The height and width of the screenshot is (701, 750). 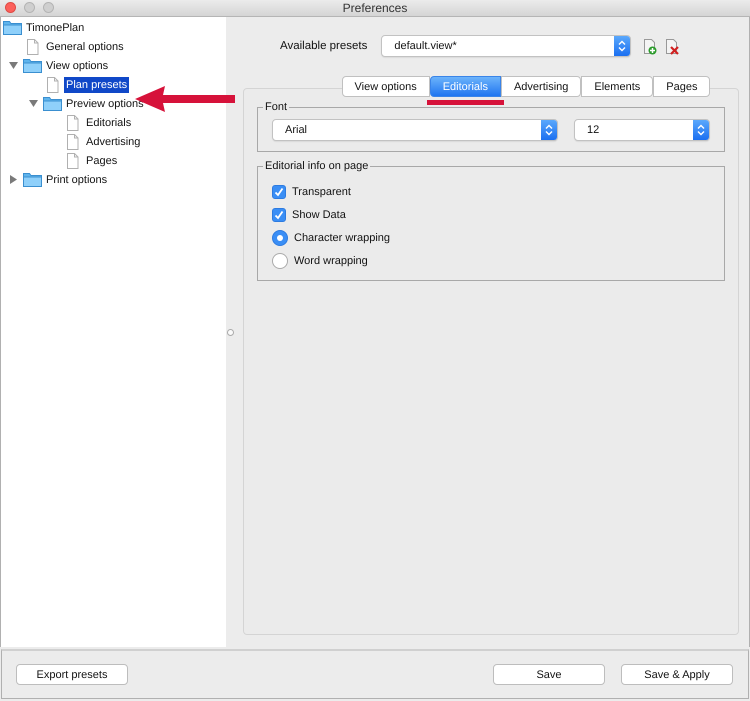 What do you see at coordinates (386, 86) in the screenshot?
I see `tab: View options` at bounding box center [386, 86].